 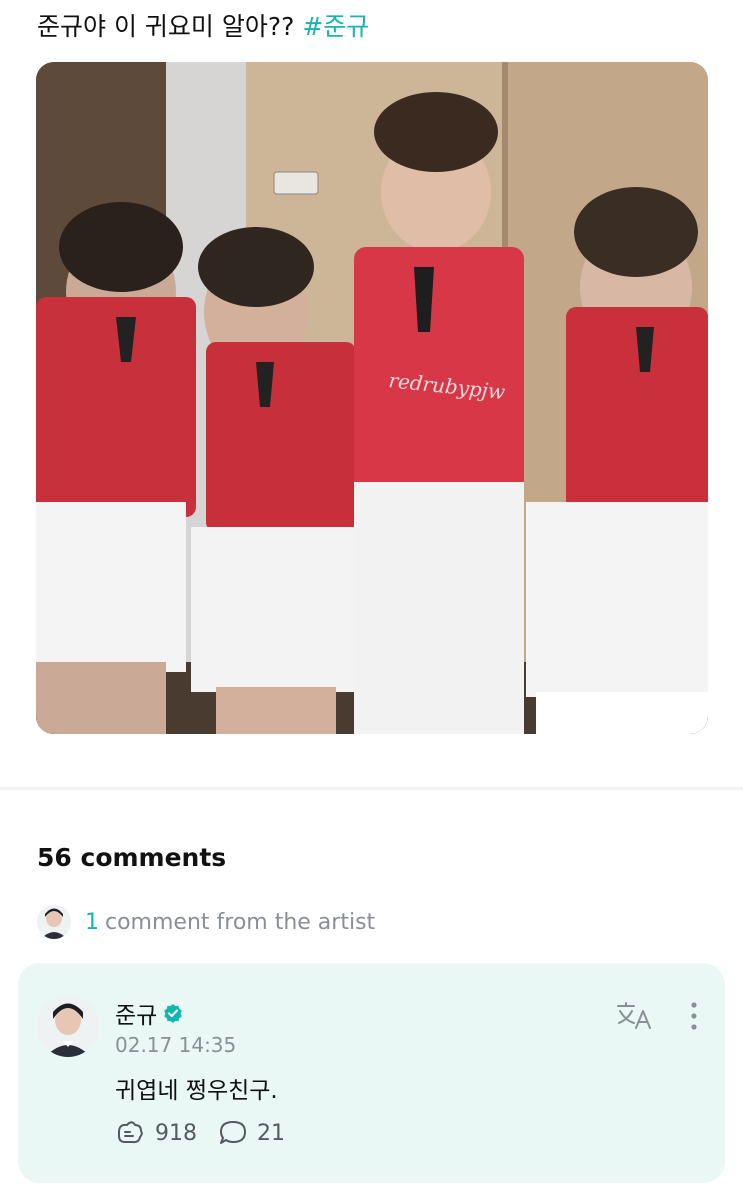 What do you see at coordinates (136, 1016) in the screenshot?
I see `comment-author-name: 준규` at bounding box center [136, 1016].